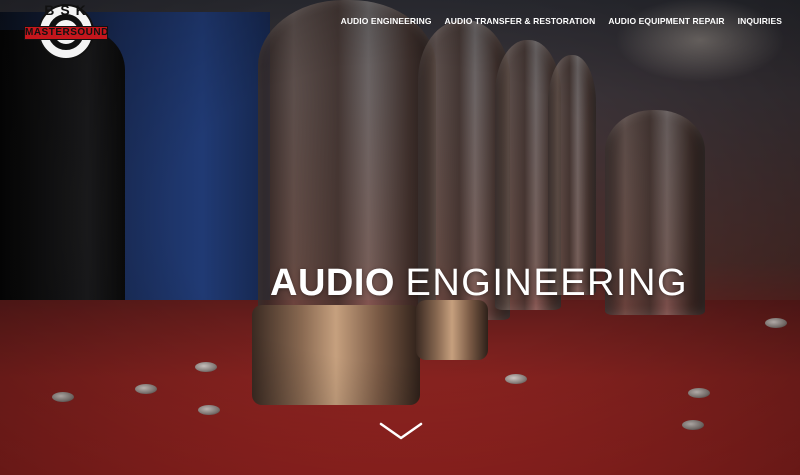 Image resolution: width=800 pixels, height=475 pixels. Describe the element at coordinates (760, 21) in the screenshot. I see `nav-item-inquiries: INQUIRIES` at that location.